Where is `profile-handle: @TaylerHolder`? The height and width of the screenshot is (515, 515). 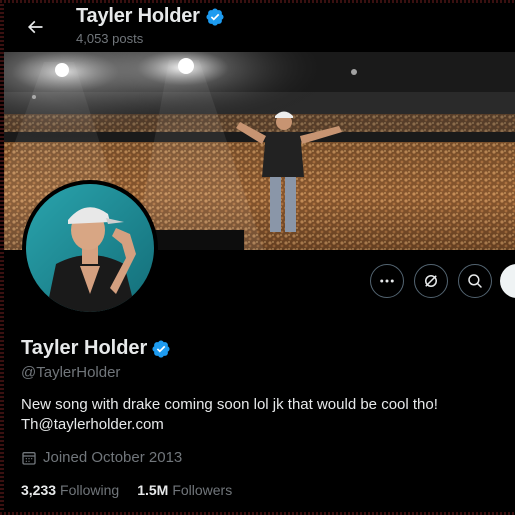 profile-handle: @TaylerHolder is located at coordinates (71, 372).